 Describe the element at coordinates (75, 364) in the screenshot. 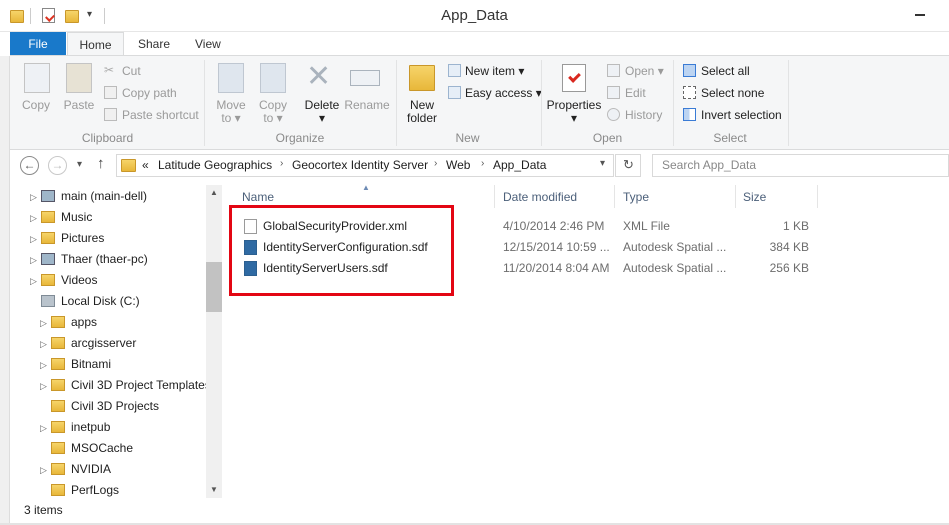

I see `sidebar-item: ▷ Bitnami` at that location.